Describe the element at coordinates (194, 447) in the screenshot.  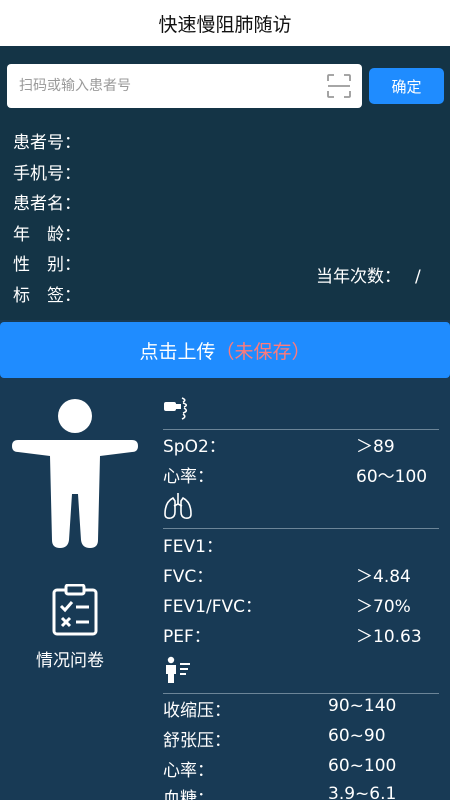
I see `vital-key: SpO2：` at that location.